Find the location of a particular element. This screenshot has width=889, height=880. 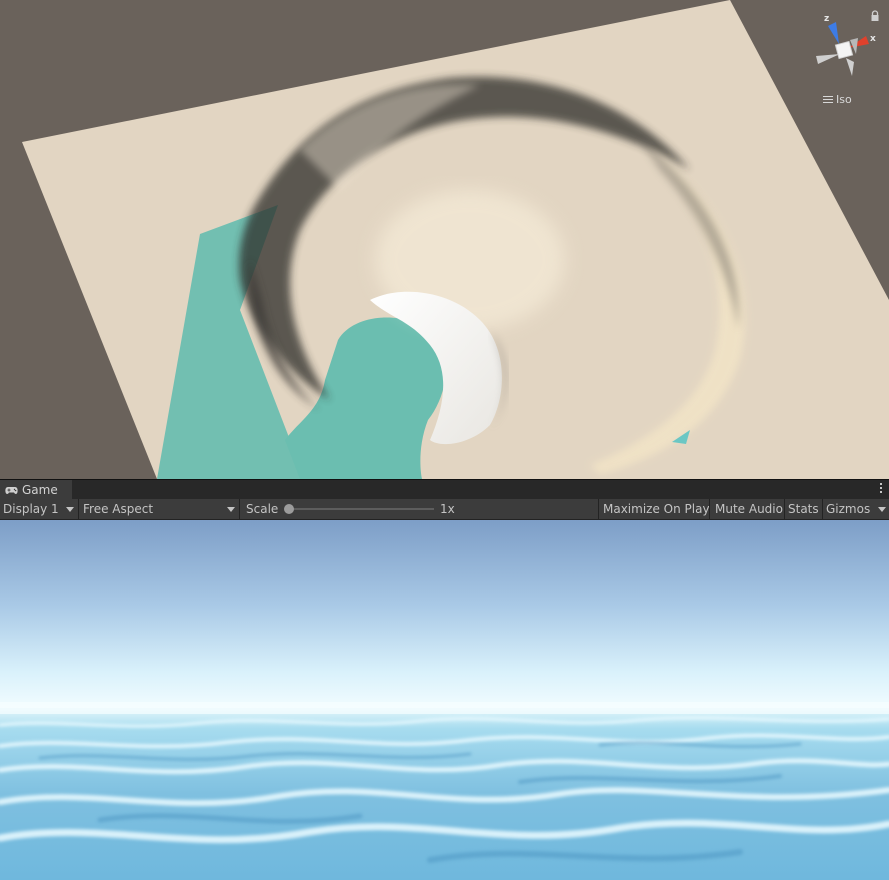

lock-icon is located at coordinates (875, 16).